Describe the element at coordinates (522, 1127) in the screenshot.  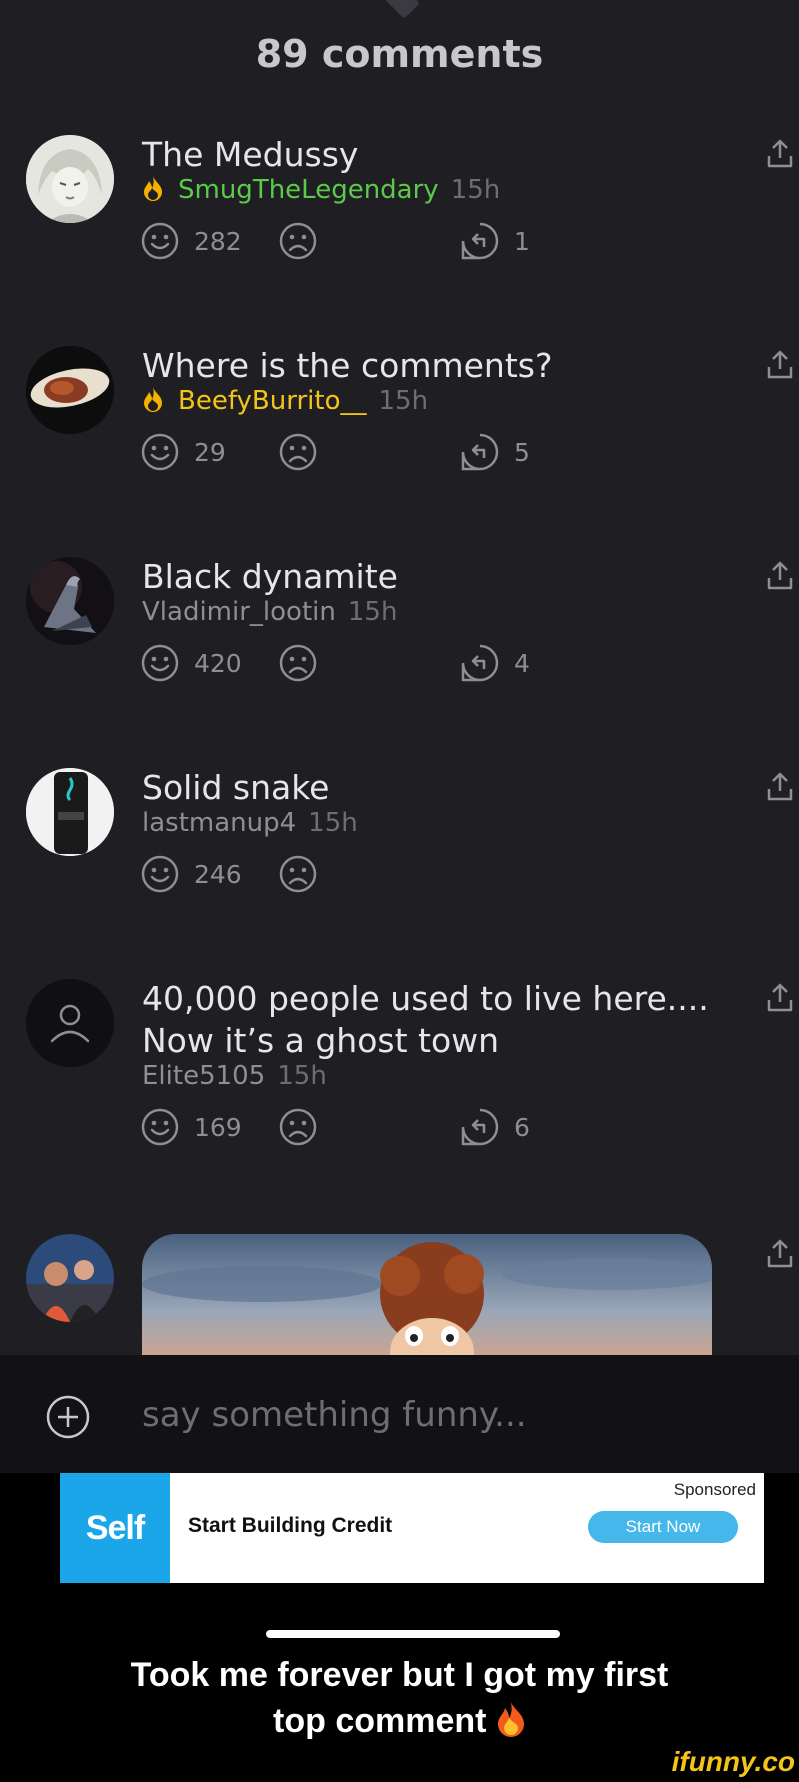
I see `reply-count: 6` at that location.